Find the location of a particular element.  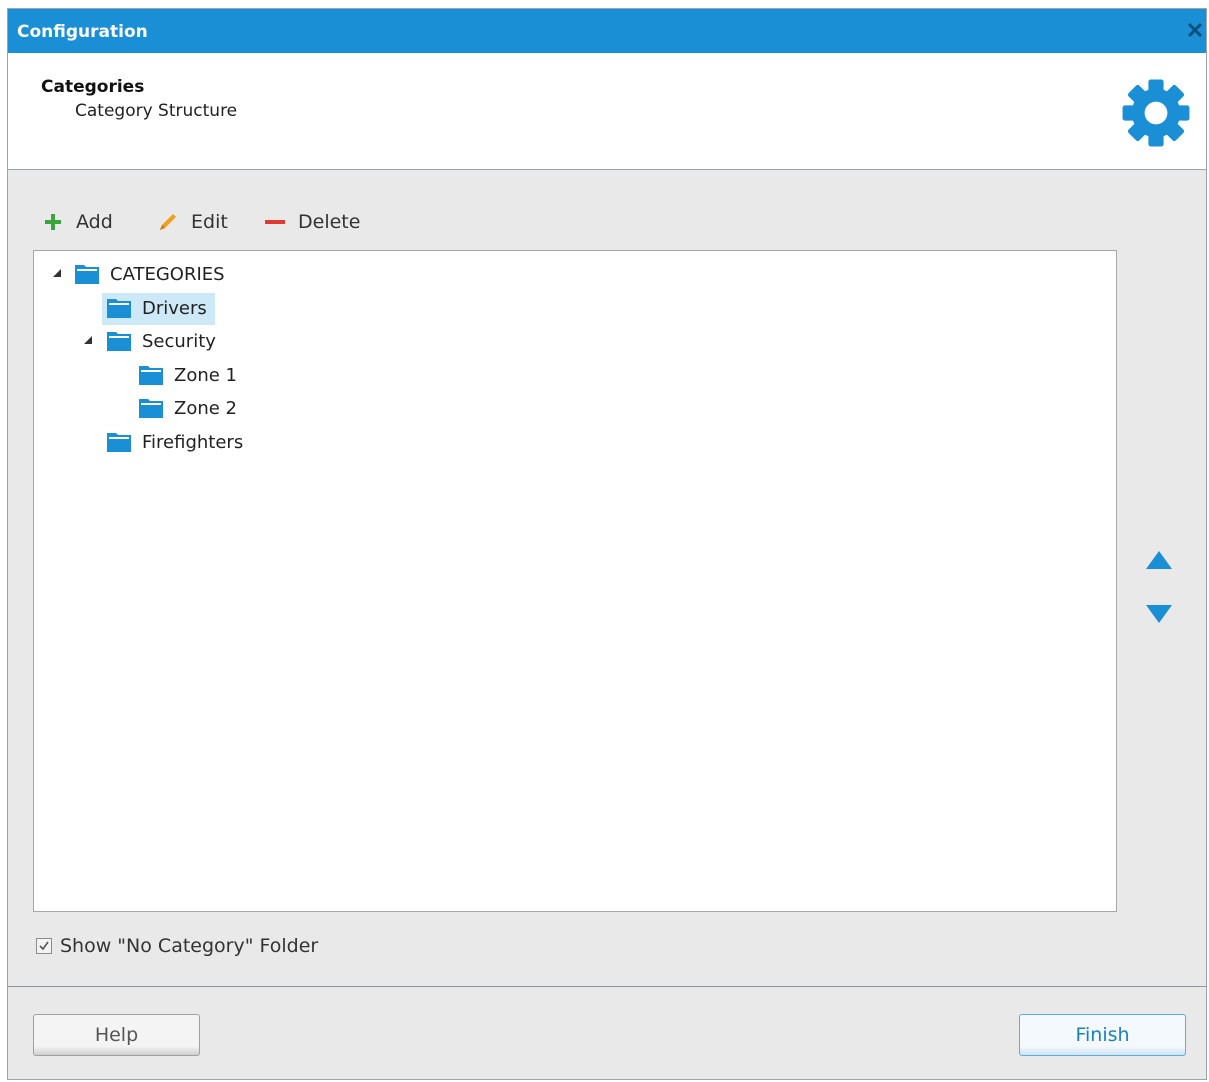

pencil-icon is located at coordinates (168, 222).